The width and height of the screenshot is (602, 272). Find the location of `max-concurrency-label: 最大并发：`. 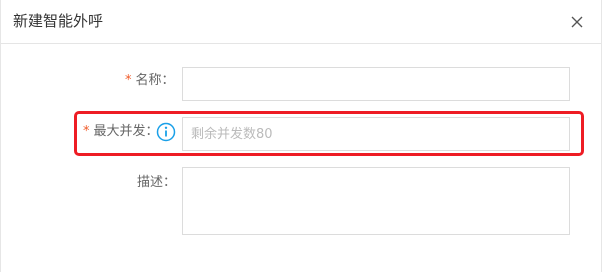

max-concurrency-label: 最大并发： is located at coordinates (126, 131).